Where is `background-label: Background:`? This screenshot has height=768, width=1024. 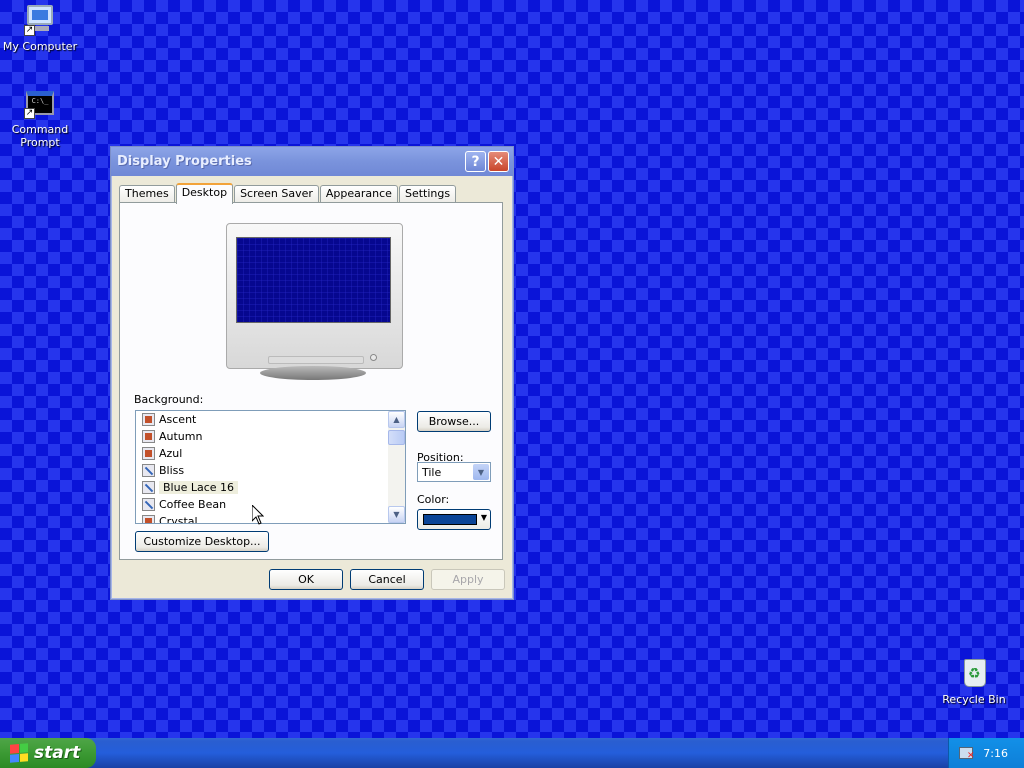 background-label: Background: is located at coordinates (169, 399).